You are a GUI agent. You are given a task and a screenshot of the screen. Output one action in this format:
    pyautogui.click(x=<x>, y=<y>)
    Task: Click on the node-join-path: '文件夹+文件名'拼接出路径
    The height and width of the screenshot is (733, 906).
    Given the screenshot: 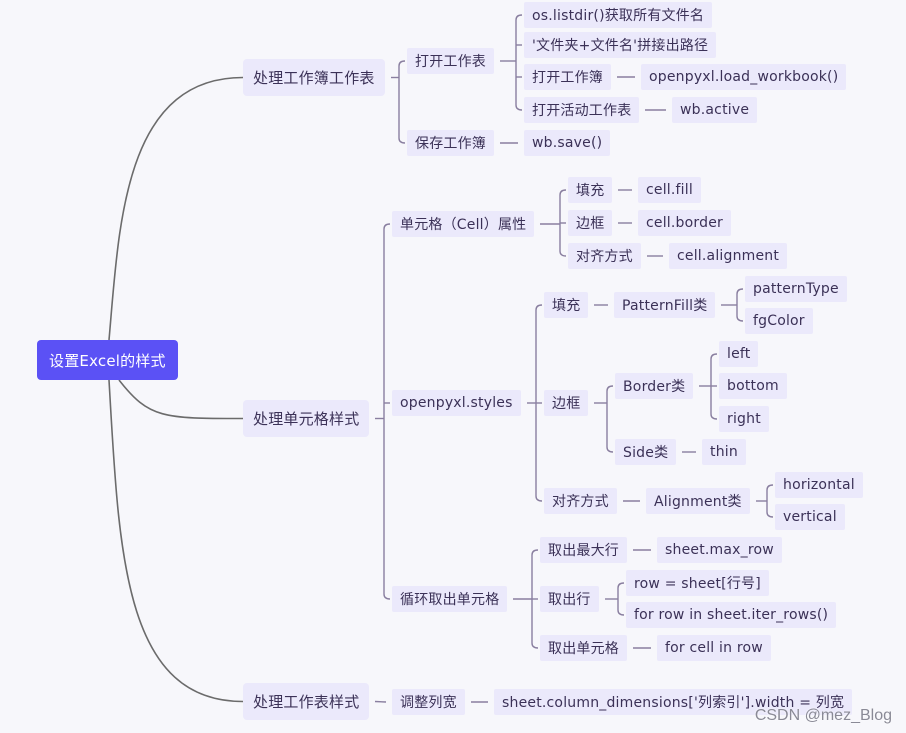 What is the action you would take?
    pyautogui.click(x=620, y=45)
    